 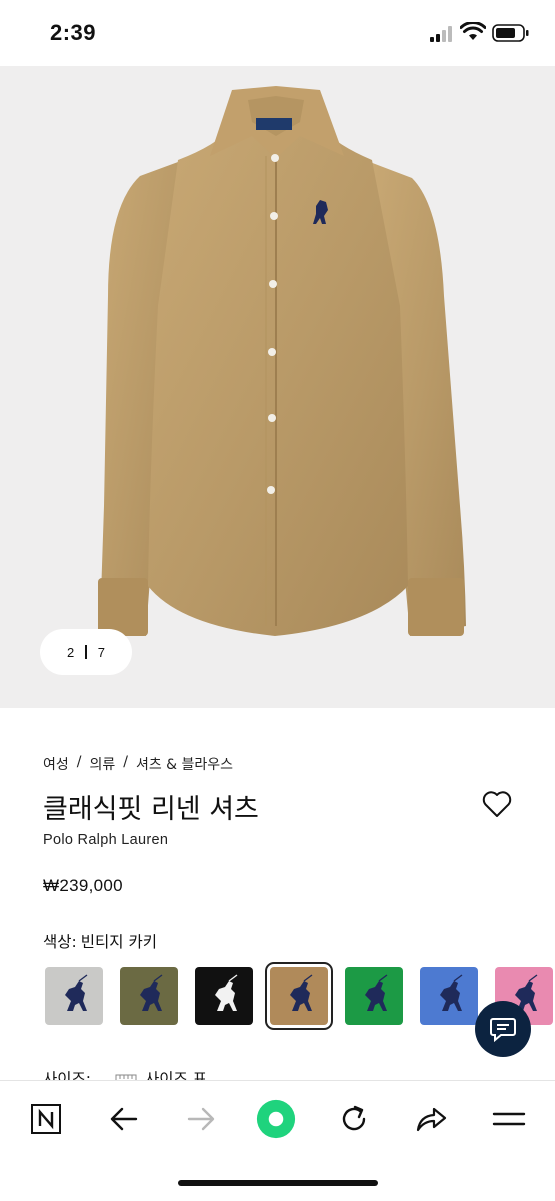 I want to click on n-logo-icon, so click(x=46, y=1119).